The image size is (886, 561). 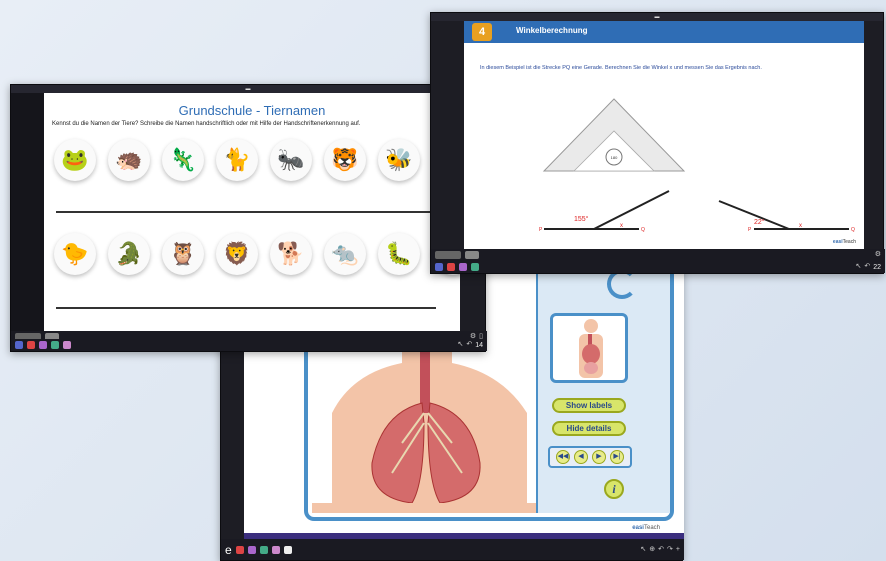 What do you see at coordinates (129, 254) in the screenshot?
I see `crocodile-icon: 🐊` at bounding box center [129, 254].